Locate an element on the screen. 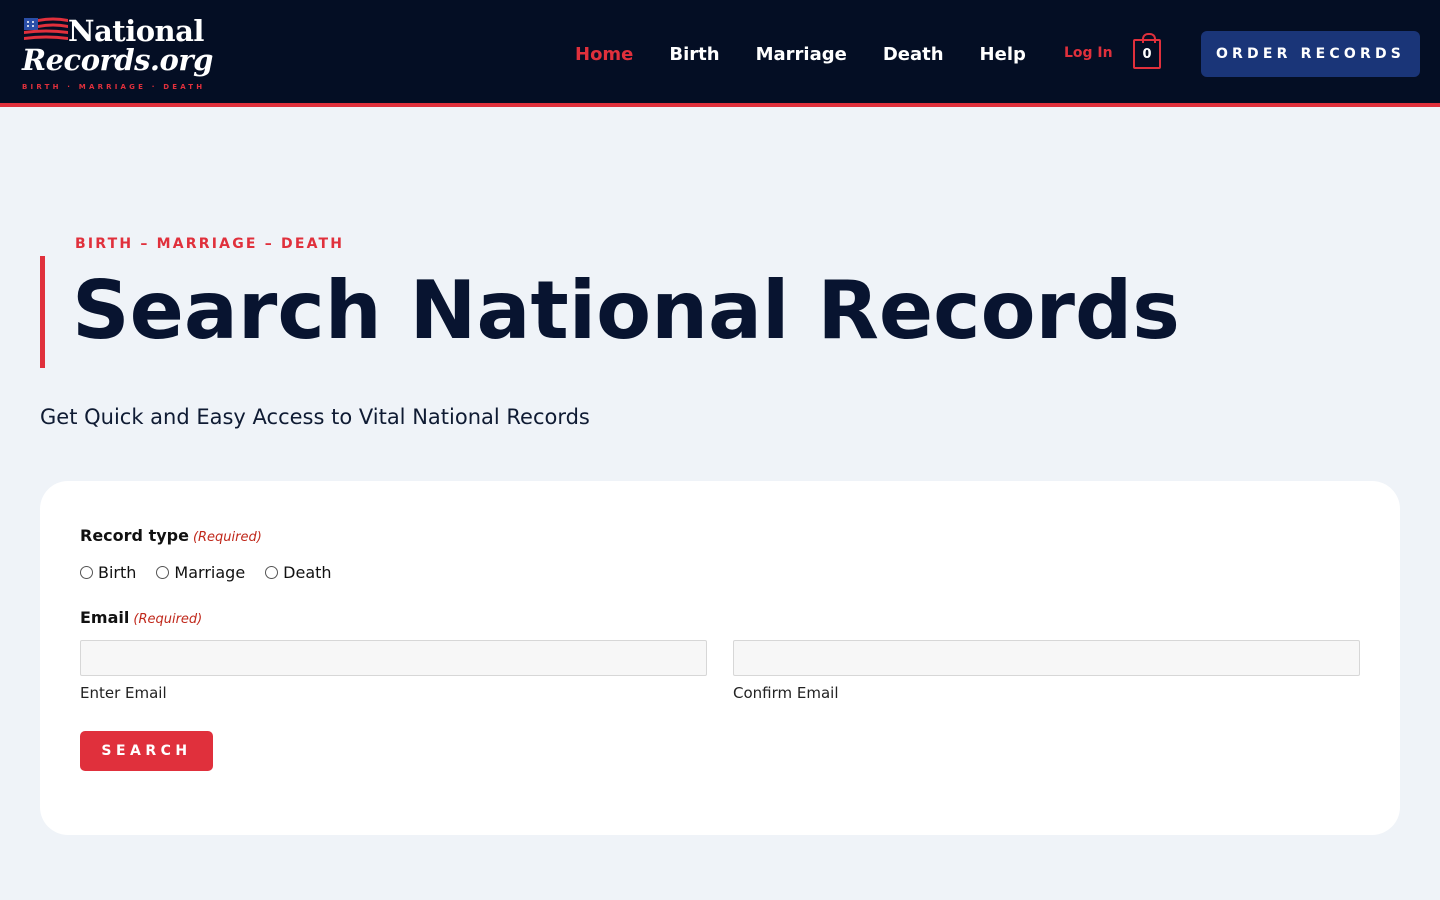 Image resolution: width=1440 pixels, height=900 pixels. email-field is located at coordinates (393, 658).